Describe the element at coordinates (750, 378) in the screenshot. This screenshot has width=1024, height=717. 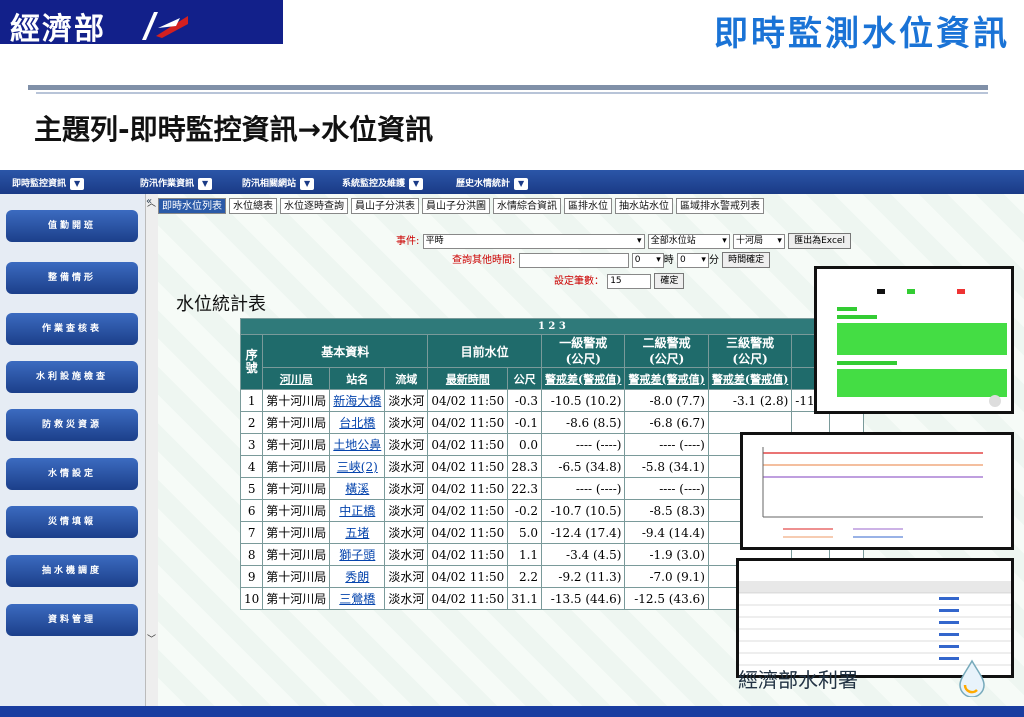
I see `col-diff3: 警戒差(警戒值)` at that location.